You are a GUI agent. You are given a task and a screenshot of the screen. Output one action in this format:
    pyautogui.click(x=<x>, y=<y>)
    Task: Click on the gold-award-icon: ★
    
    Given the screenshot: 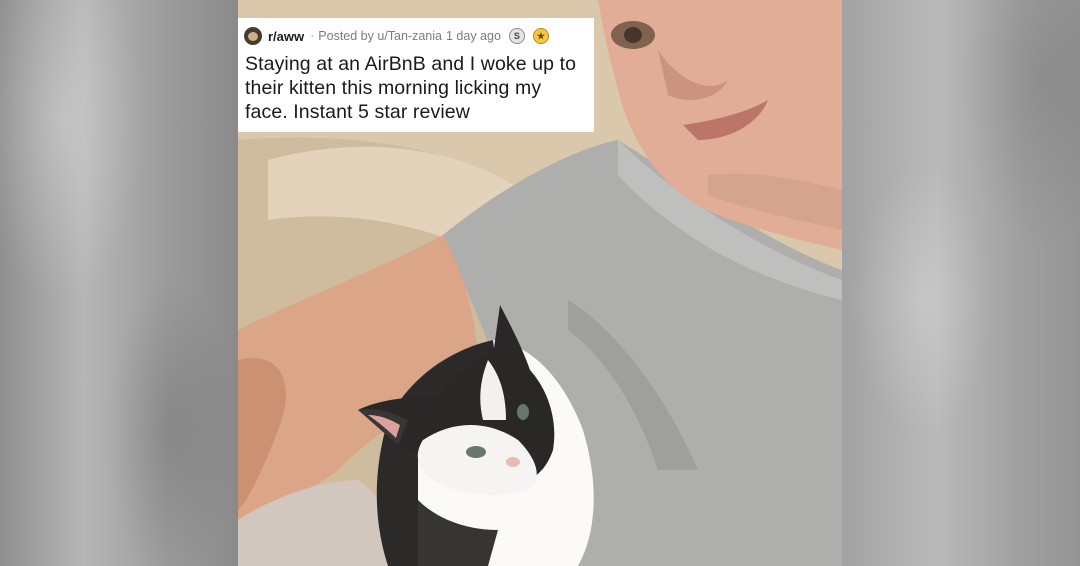 What is the action you would take?
    pyautogui.click(x=540, y=36)
    